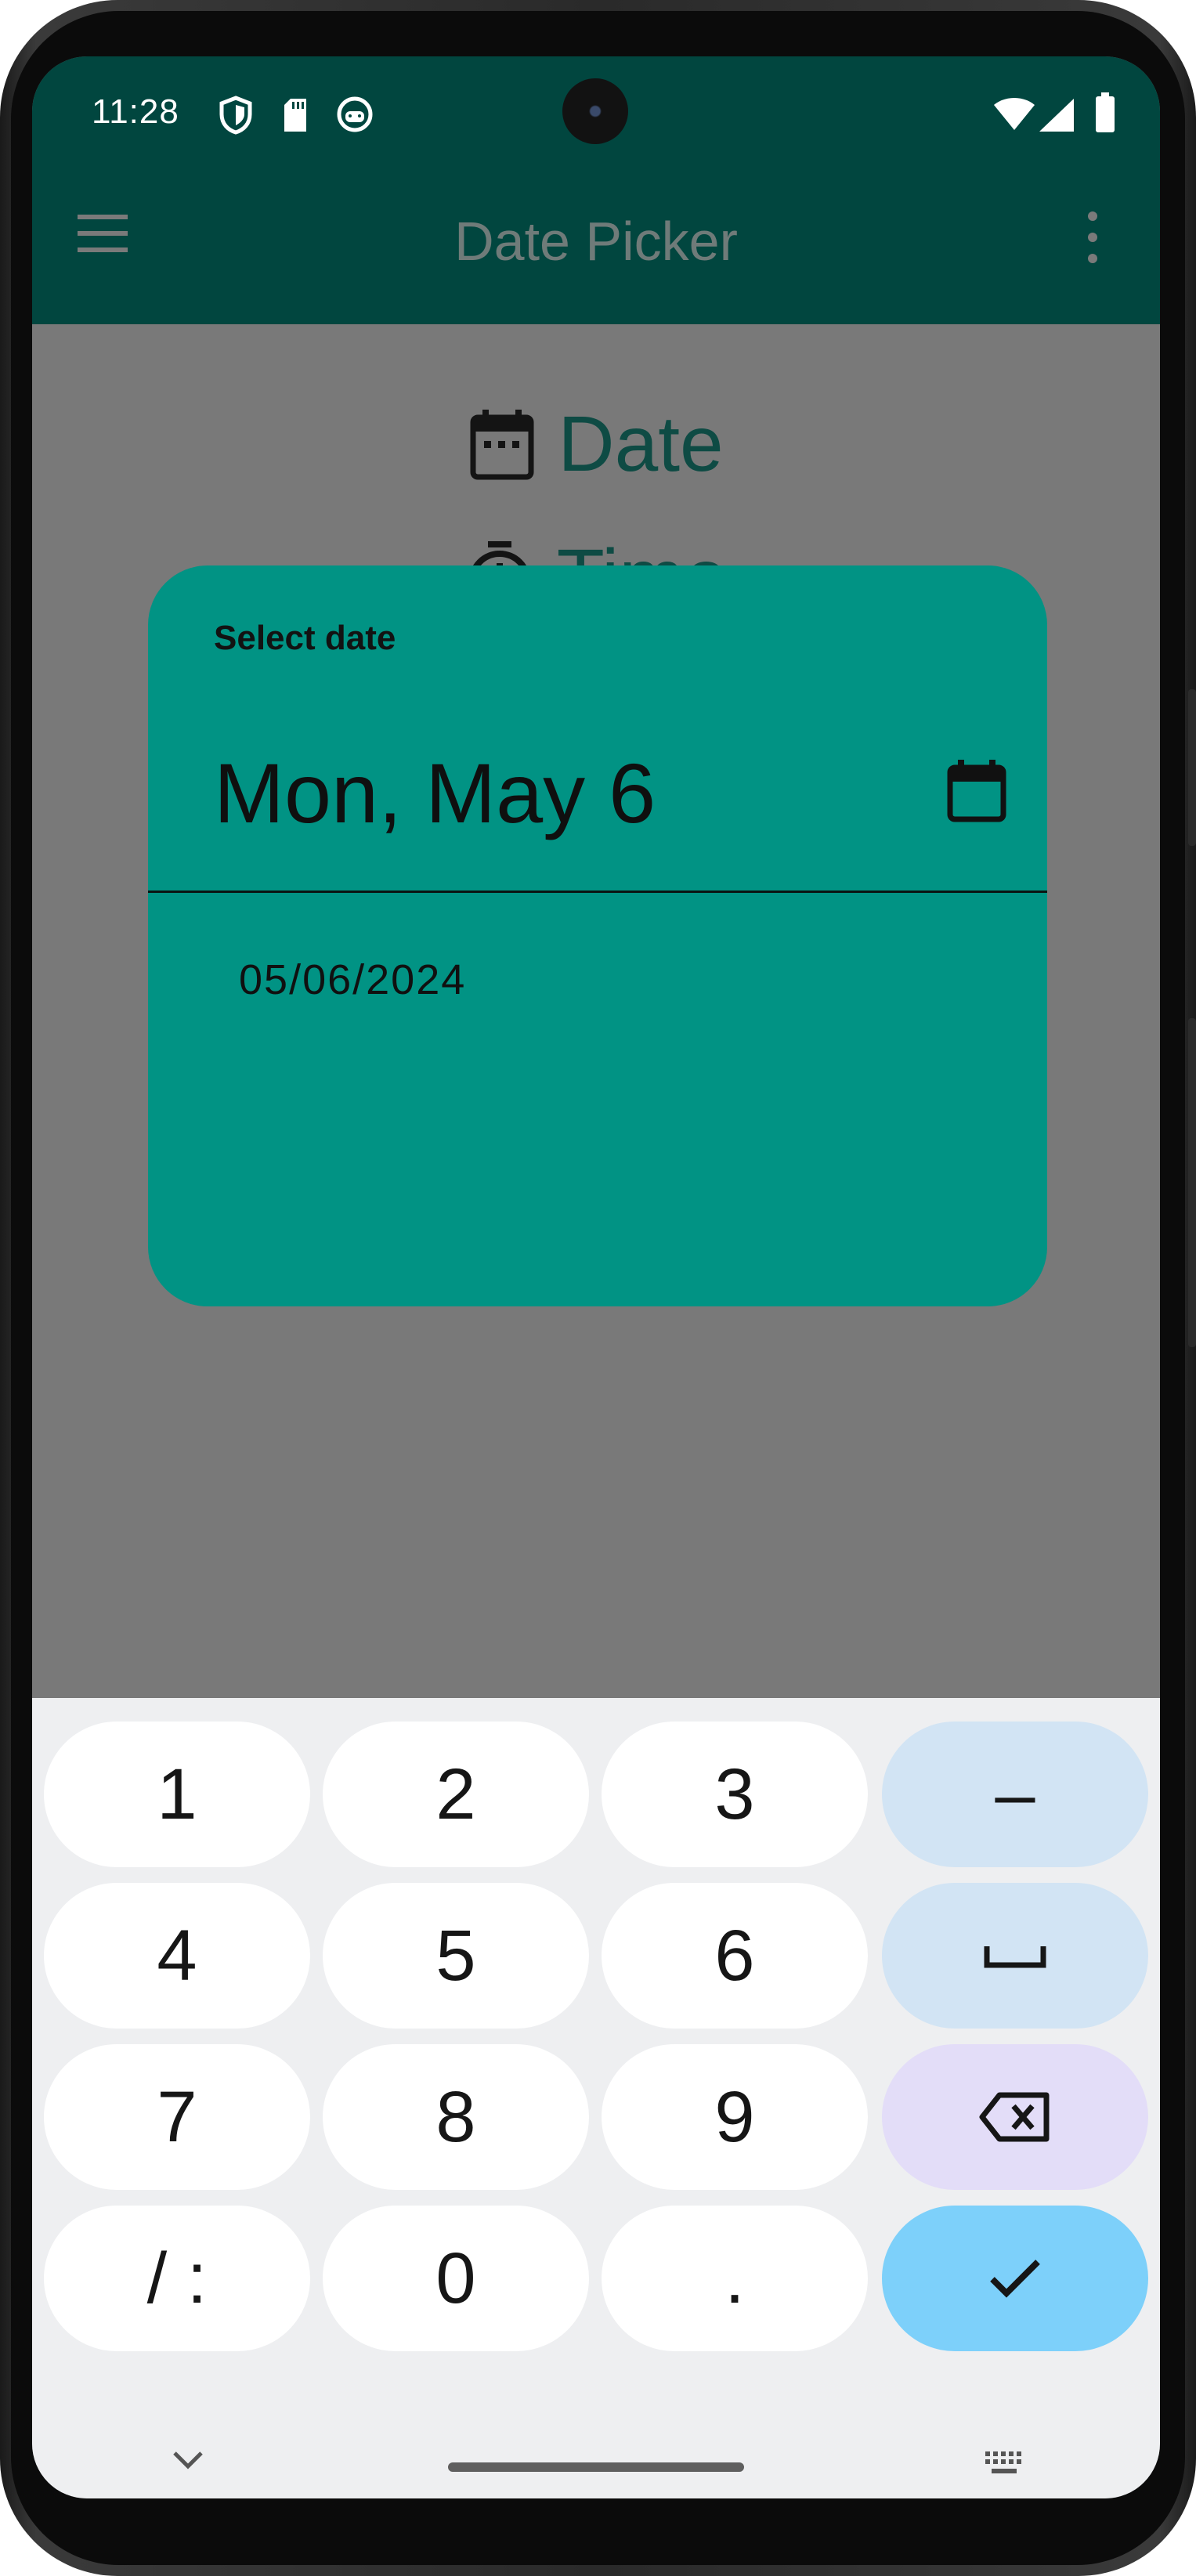 The width and height of the screenshot is (1196, 2576). I want to click on sd-card-icon, so click(295, 115).